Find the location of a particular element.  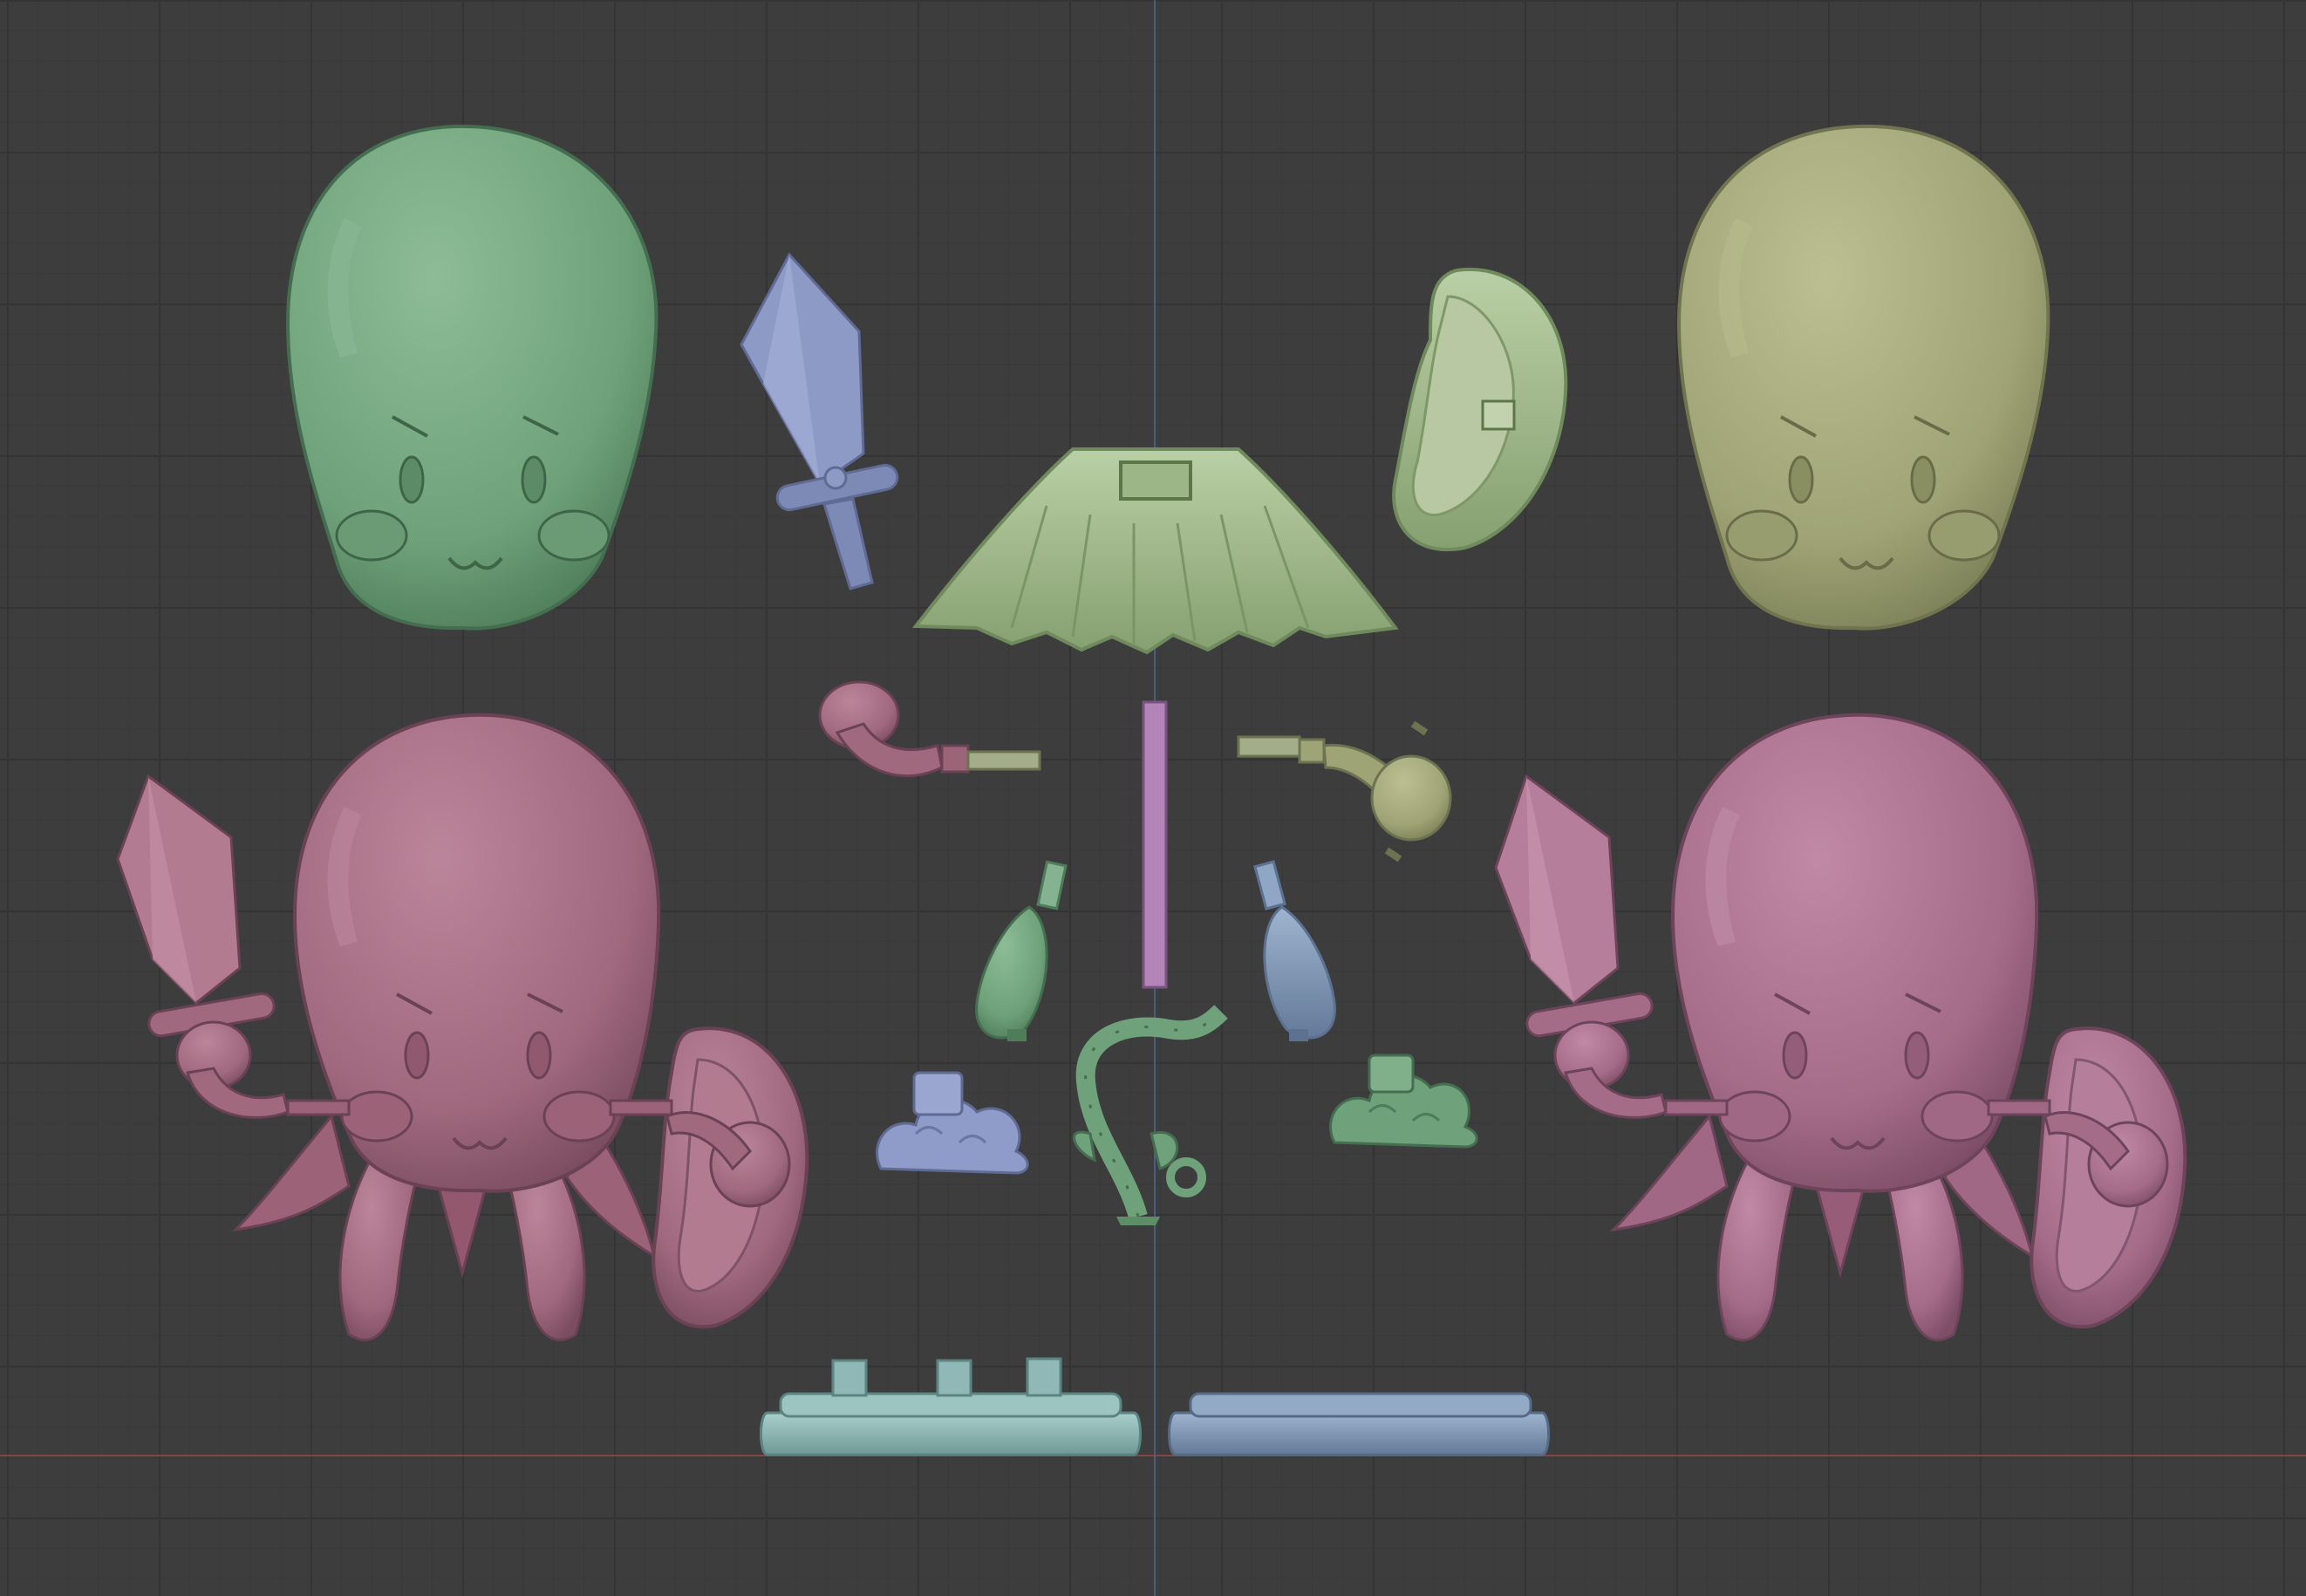

left-leg is located at coordinates (1021, 950).